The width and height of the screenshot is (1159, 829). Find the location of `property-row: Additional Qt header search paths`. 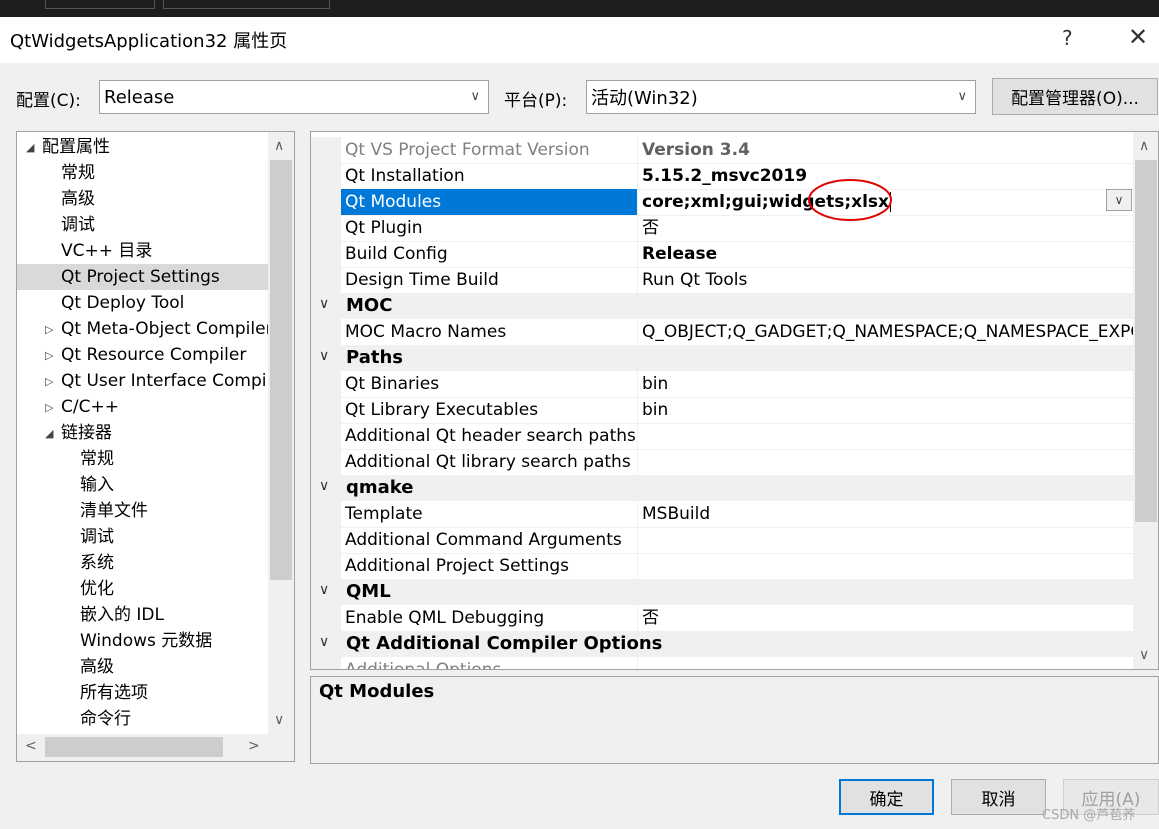

property-row: Additional Qt header search paths is located at coordinates (722, 436).